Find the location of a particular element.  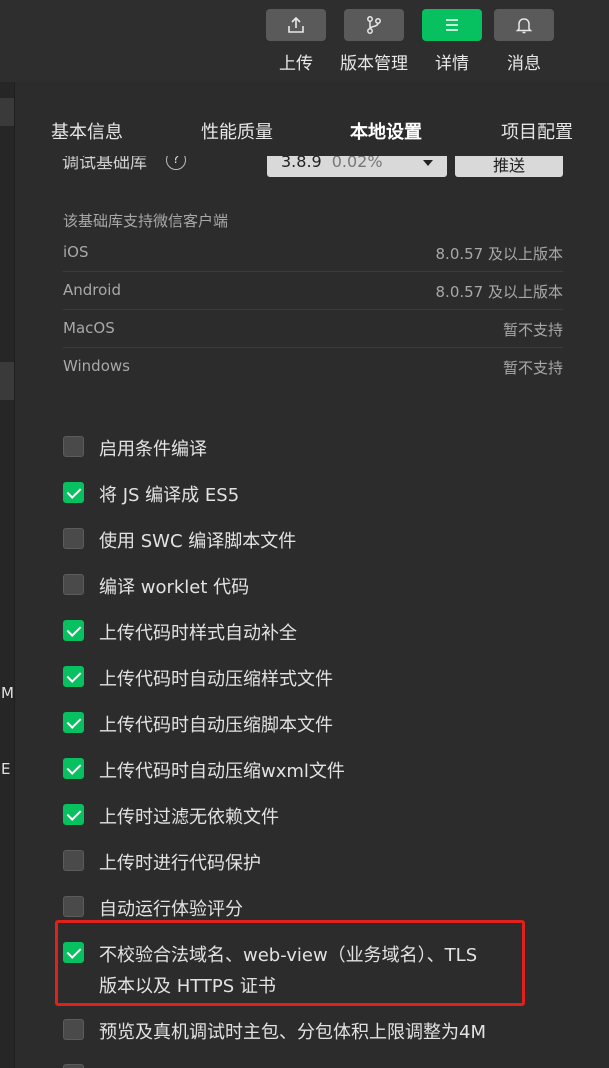

details-tool: 详情 is located at coordinates (452, 41).